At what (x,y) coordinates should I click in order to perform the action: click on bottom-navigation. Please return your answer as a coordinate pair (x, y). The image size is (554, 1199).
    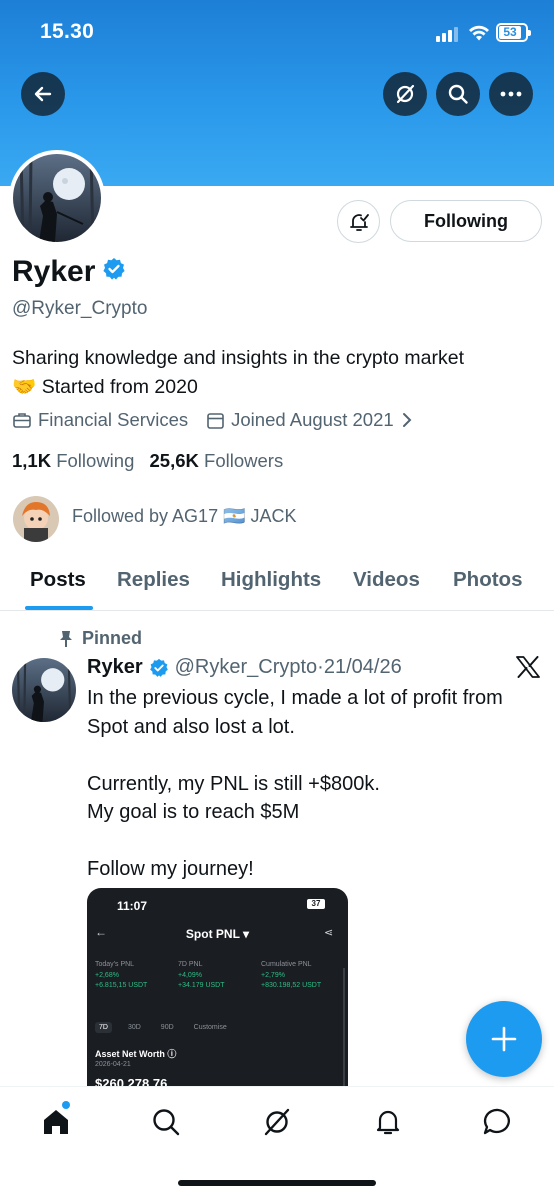
    Looking at the image, I should click on (277, 1142).